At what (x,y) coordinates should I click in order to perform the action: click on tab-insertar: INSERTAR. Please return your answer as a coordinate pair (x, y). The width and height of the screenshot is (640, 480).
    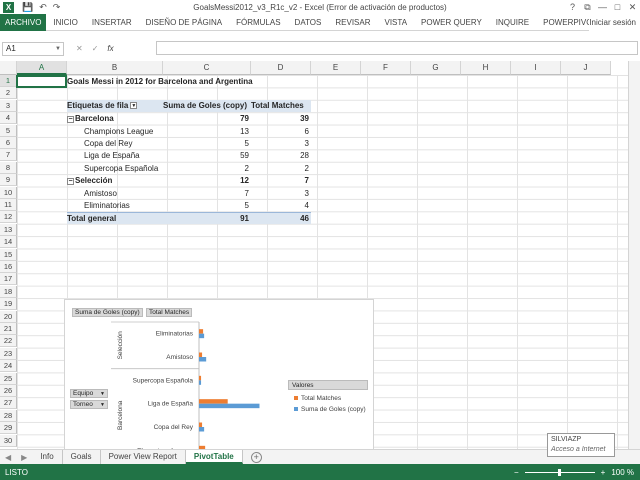
    Looking at the image, I should click on (112, 22).